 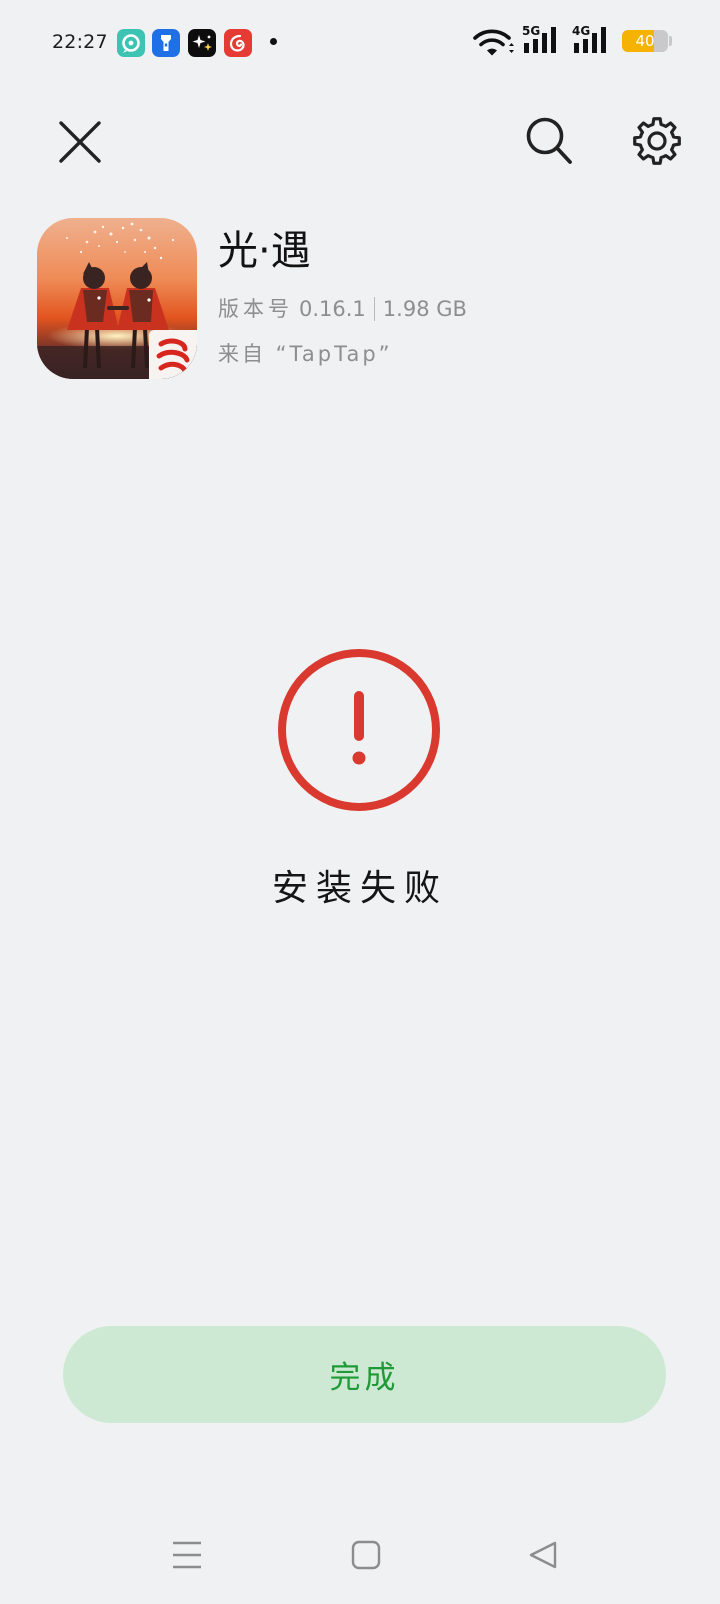 I want to click on battery-cap, so click(x=670, y=41).